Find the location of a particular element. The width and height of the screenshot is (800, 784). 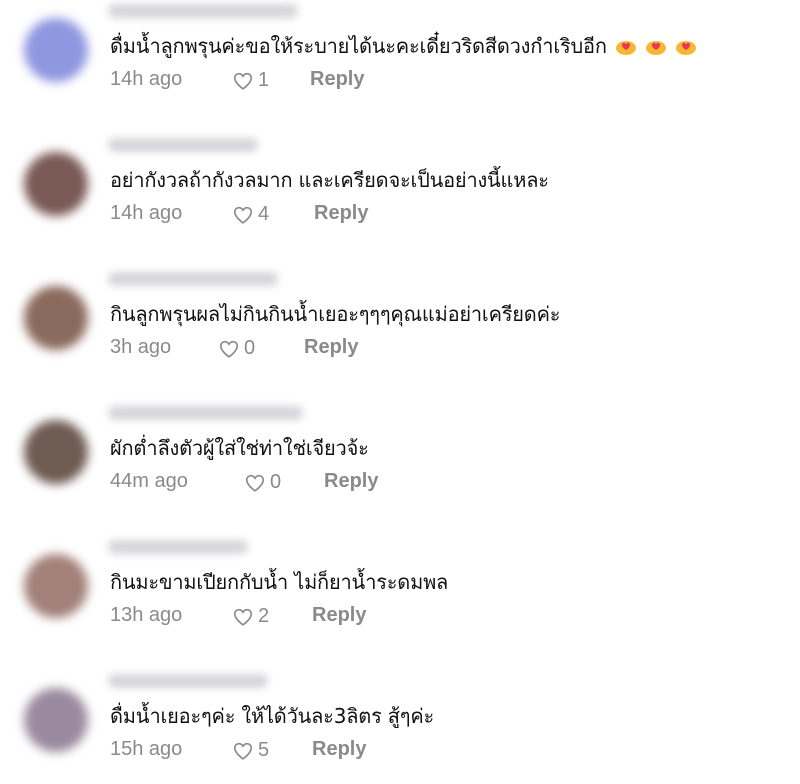

like-count: 5 is located at coordinates (264, 750).